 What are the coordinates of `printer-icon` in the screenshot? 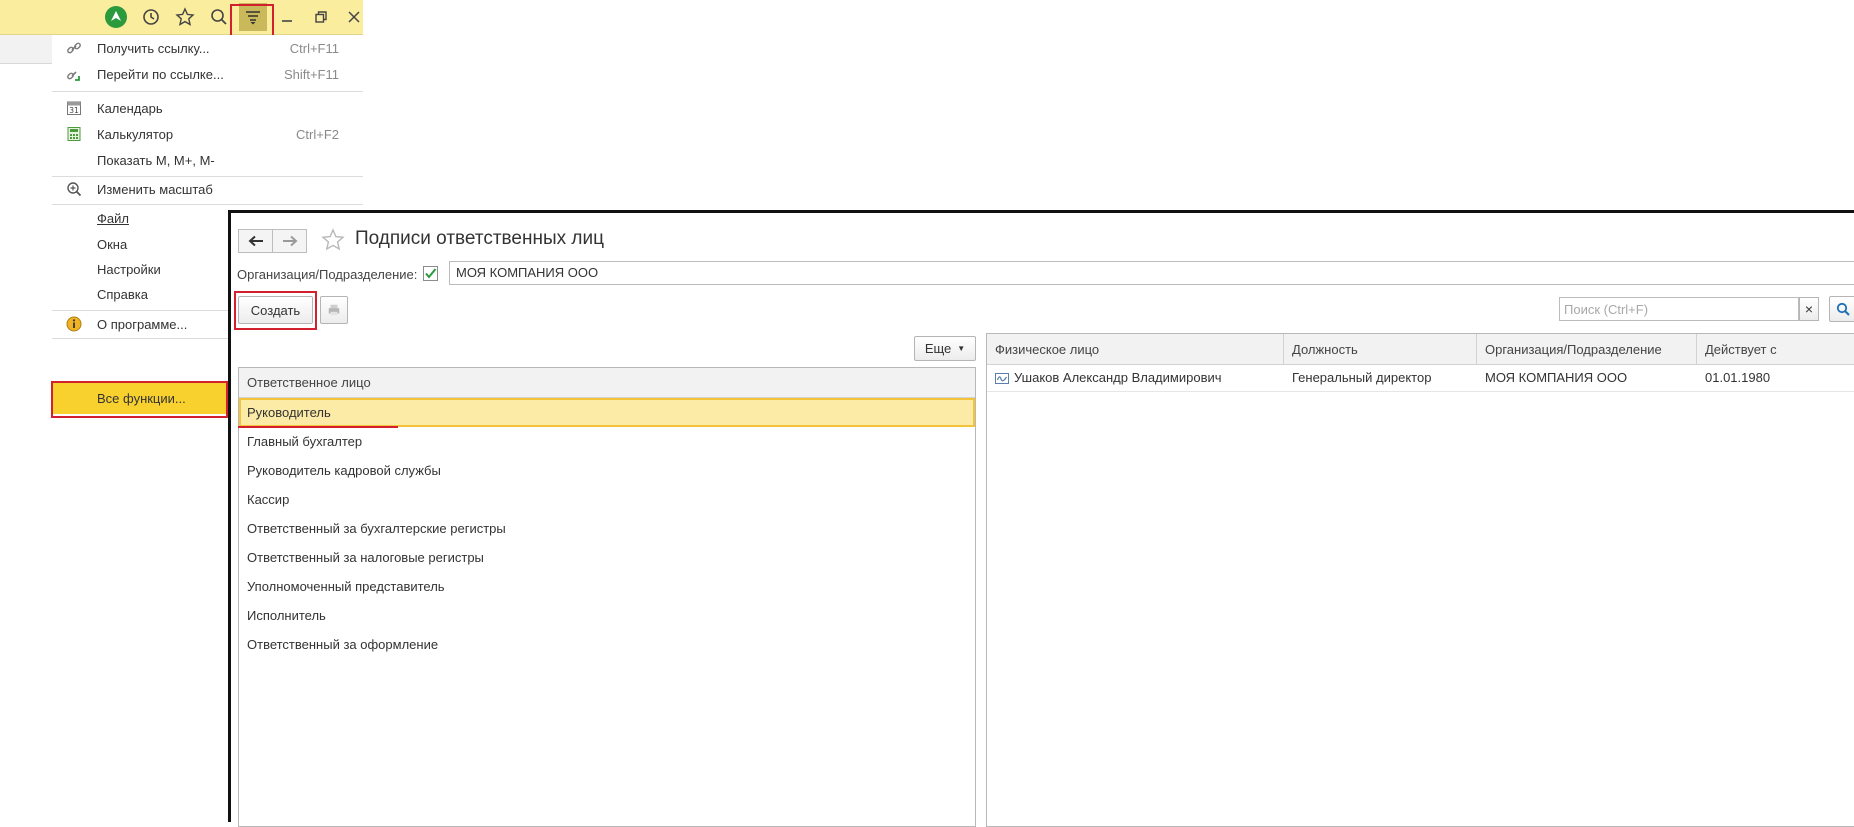 It's located at (334, 310).